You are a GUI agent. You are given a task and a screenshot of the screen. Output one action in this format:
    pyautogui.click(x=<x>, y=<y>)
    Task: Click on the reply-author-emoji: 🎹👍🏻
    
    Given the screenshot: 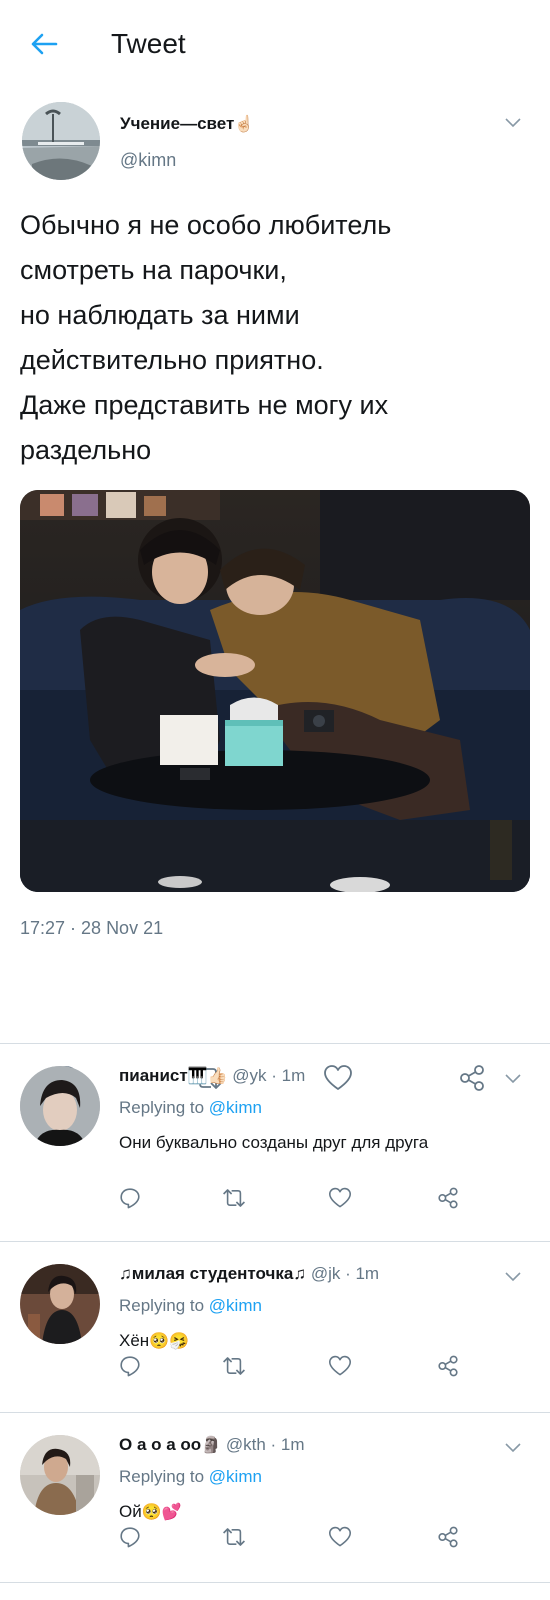 What is the action you would take?
    pyautogui.click(x=207, y=1076)
    